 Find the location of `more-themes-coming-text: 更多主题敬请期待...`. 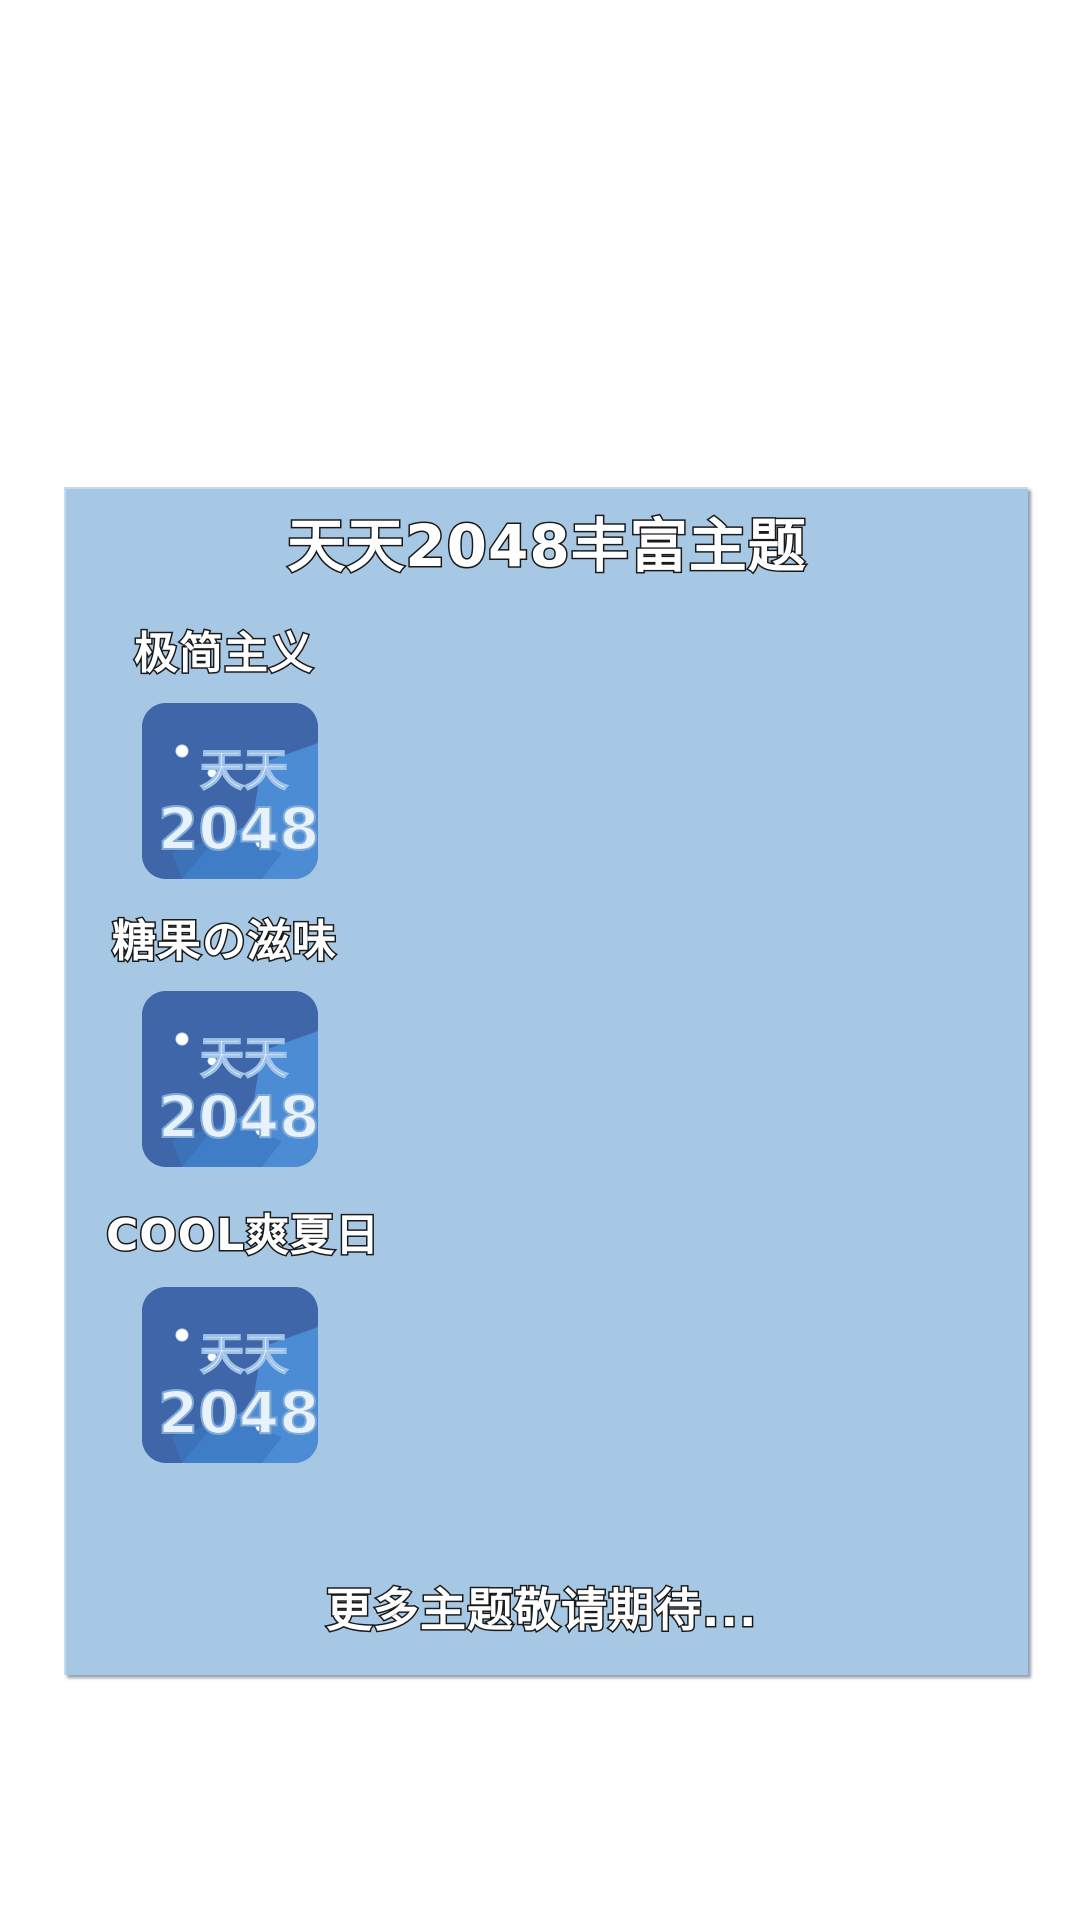

more-themes-coming-text: 更多主题敬请期待... is located at coordinates (541, 1610).